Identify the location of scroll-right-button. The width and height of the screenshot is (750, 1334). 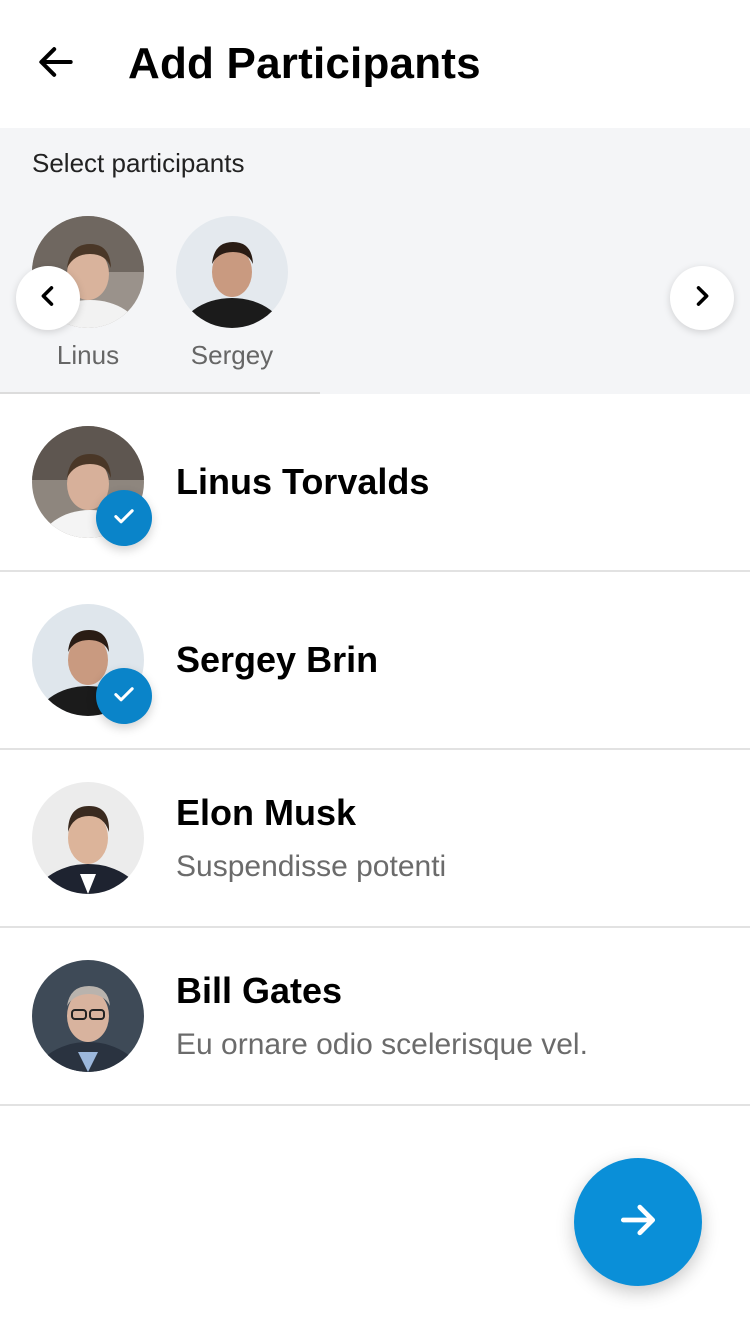
(702, 298).